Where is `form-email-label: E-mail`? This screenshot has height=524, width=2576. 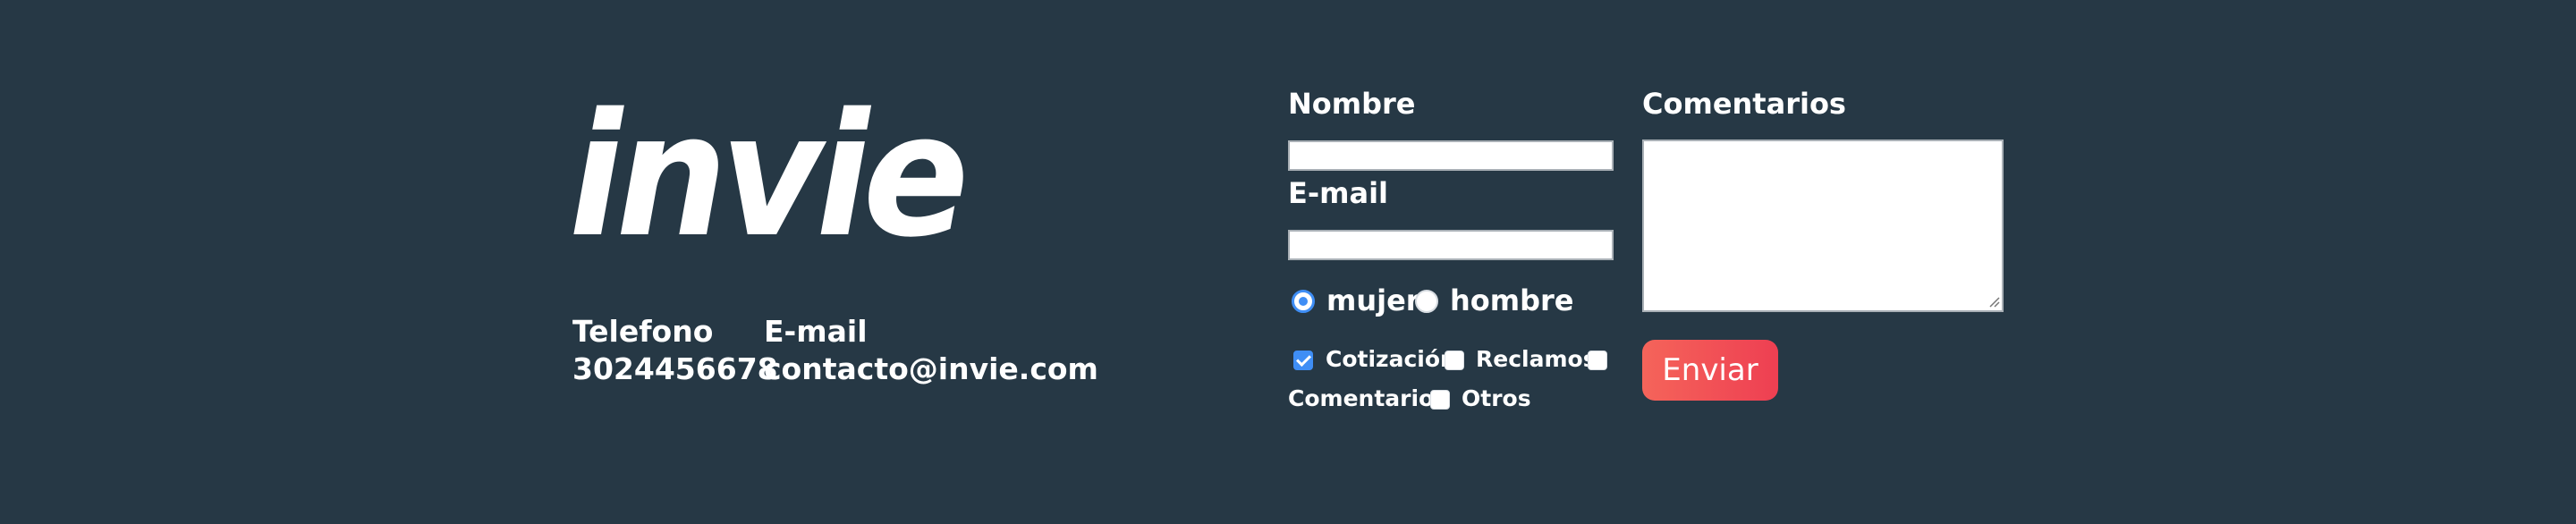
form-email-label: E-mail is located at coordinates (1338, 193).